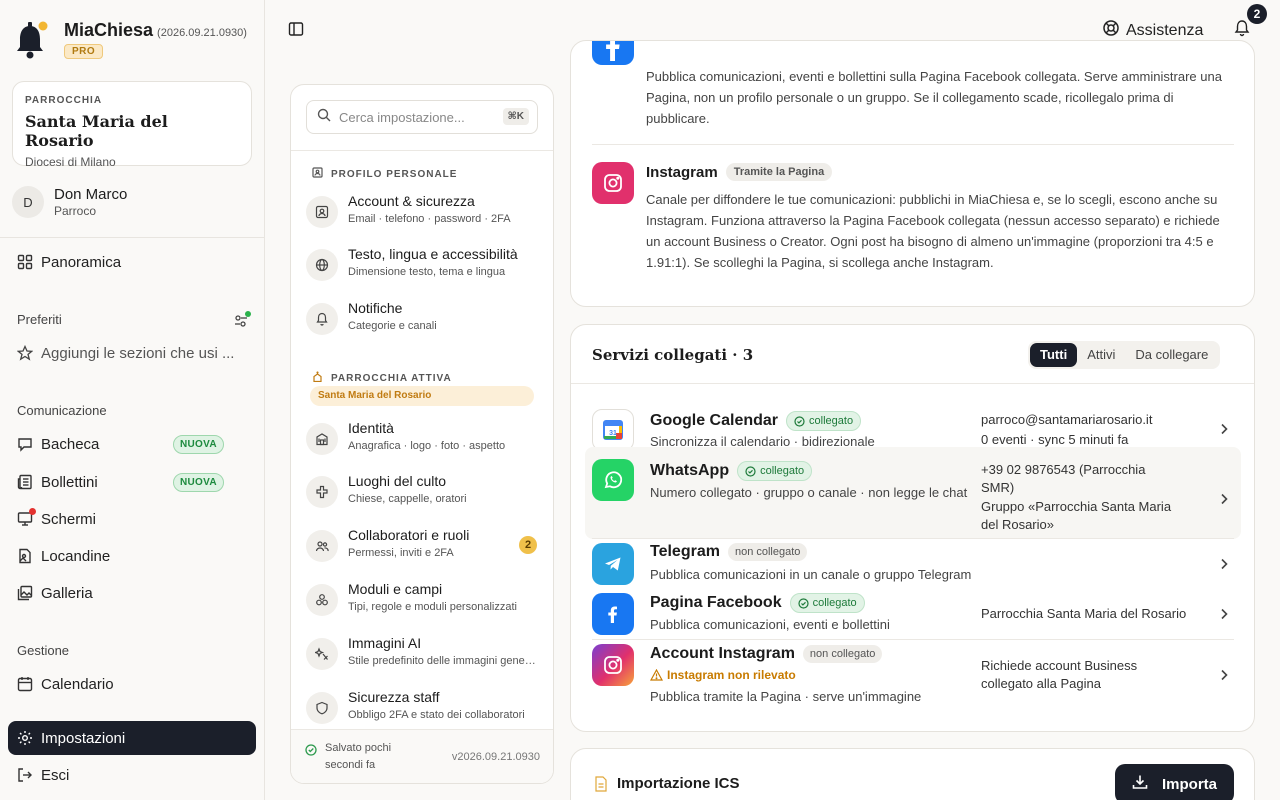  What do you see at coordinates (322, 319) in the screenshot?
I see `bell-icon` at bounding box center [322, 319].